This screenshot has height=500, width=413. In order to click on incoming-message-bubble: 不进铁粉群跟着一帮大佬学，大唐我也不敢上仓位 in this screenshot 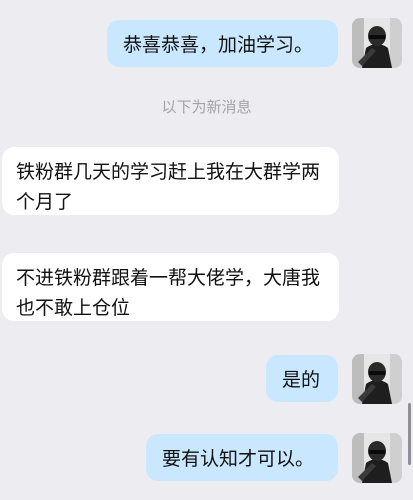, I will do `click(170, 287)`.